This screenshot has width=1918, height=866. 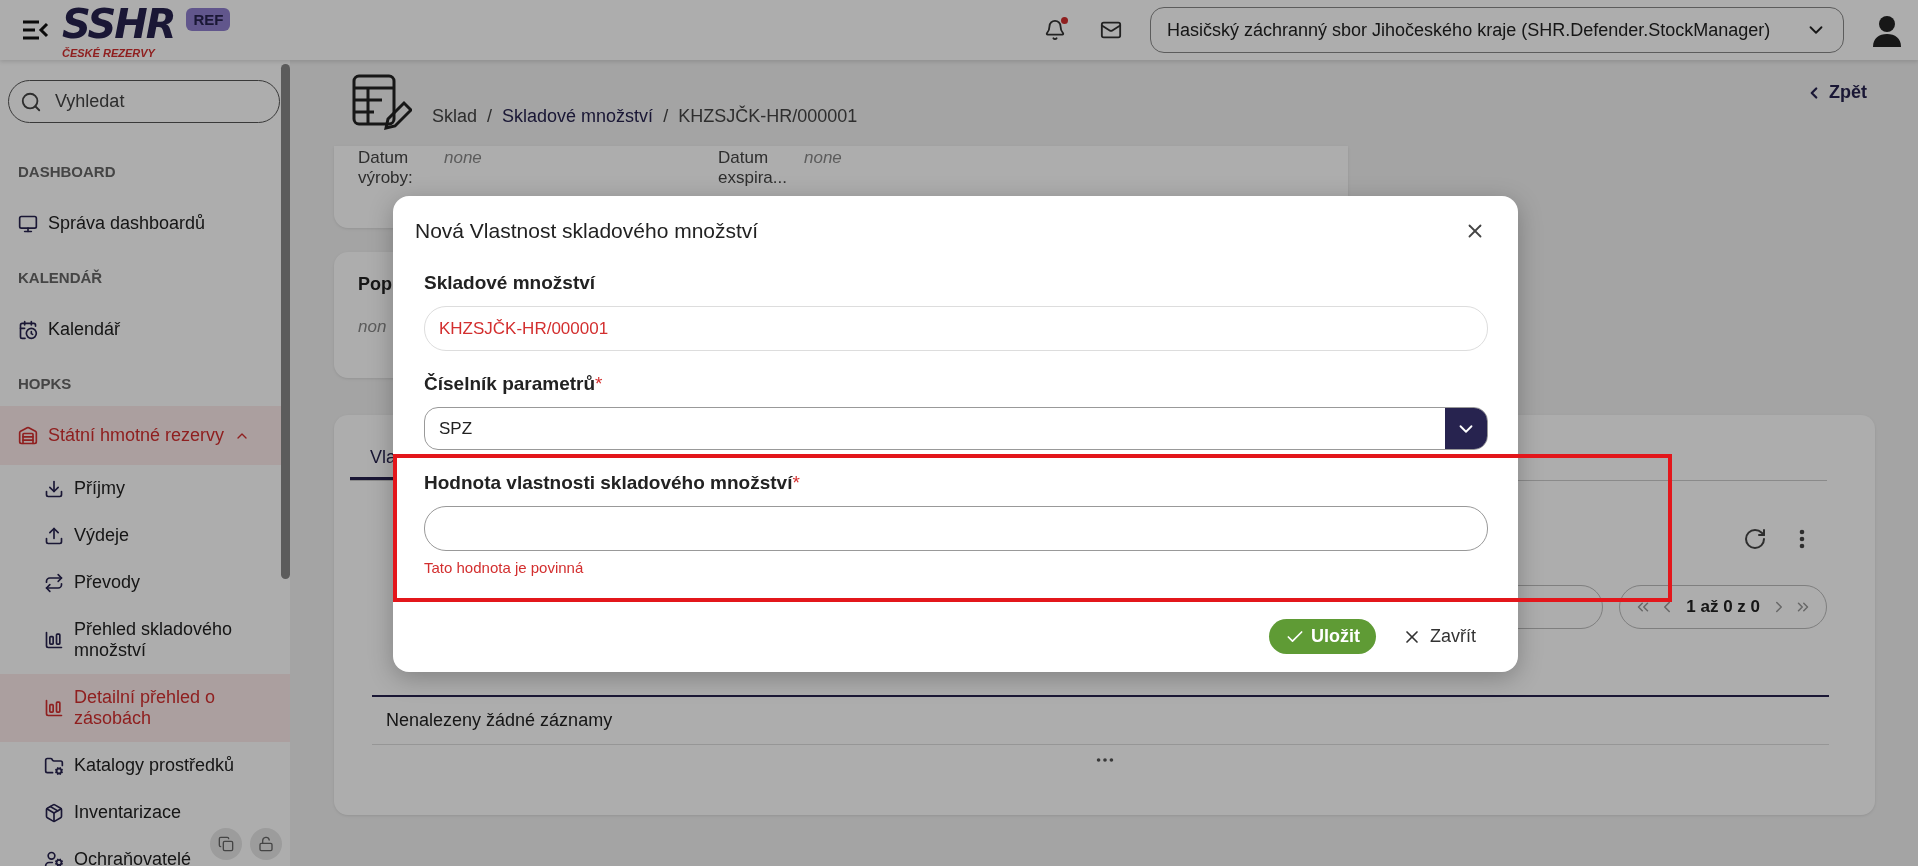 I want to click on bell-icon, so click(x=1055, y=30).